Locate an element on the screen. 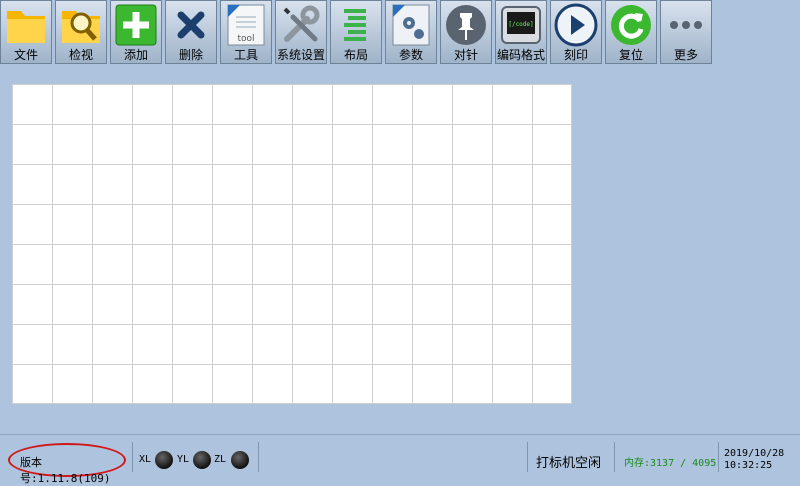 The image size is (800, 486). inspect-label: 检视 is located at coordinates (80, 55).